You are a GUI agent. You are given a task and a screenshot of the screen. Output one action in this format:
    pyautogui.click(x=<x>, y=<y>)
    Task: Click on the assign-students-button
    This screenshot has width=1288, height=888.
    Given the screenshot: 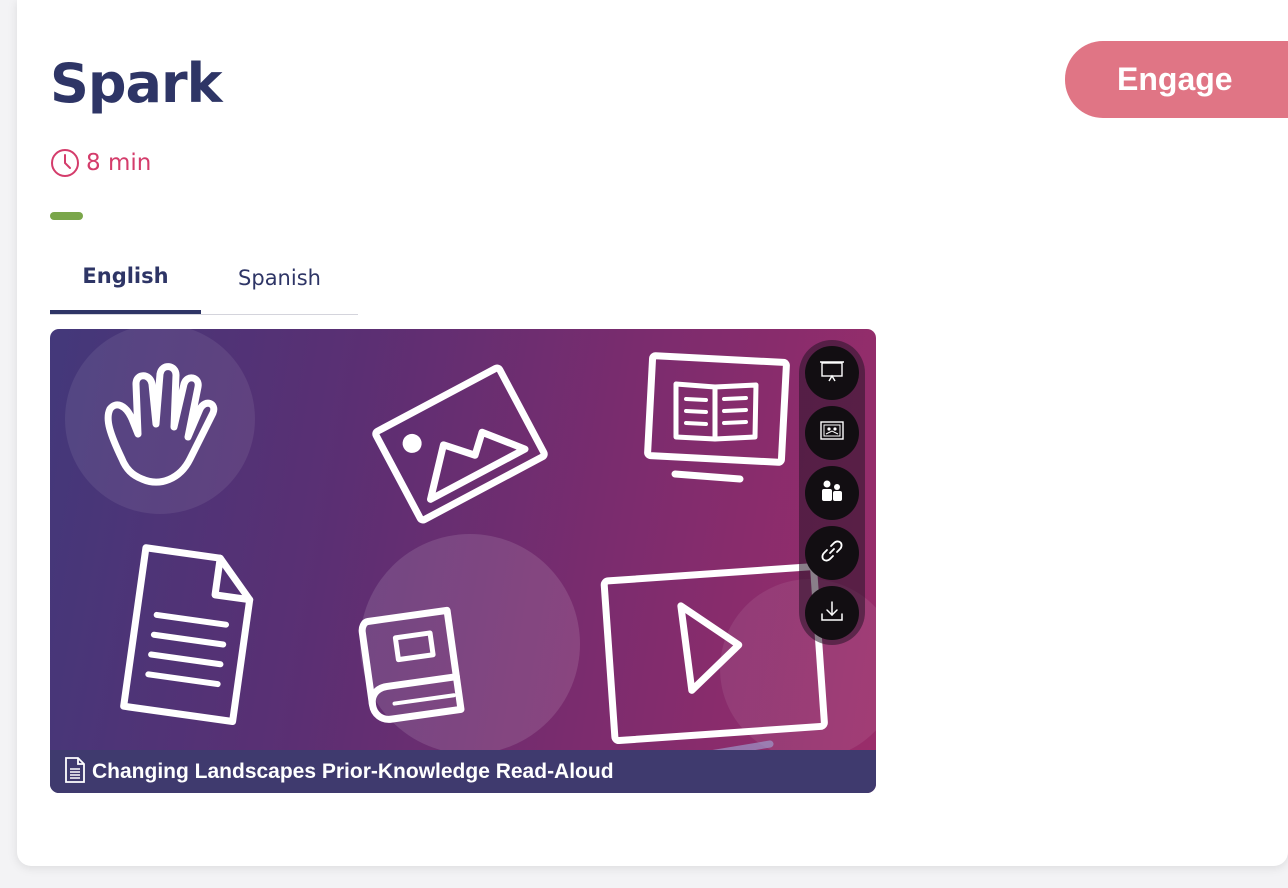 What is the action you would take?
    pyautogui.click(x=832, y=493)
    